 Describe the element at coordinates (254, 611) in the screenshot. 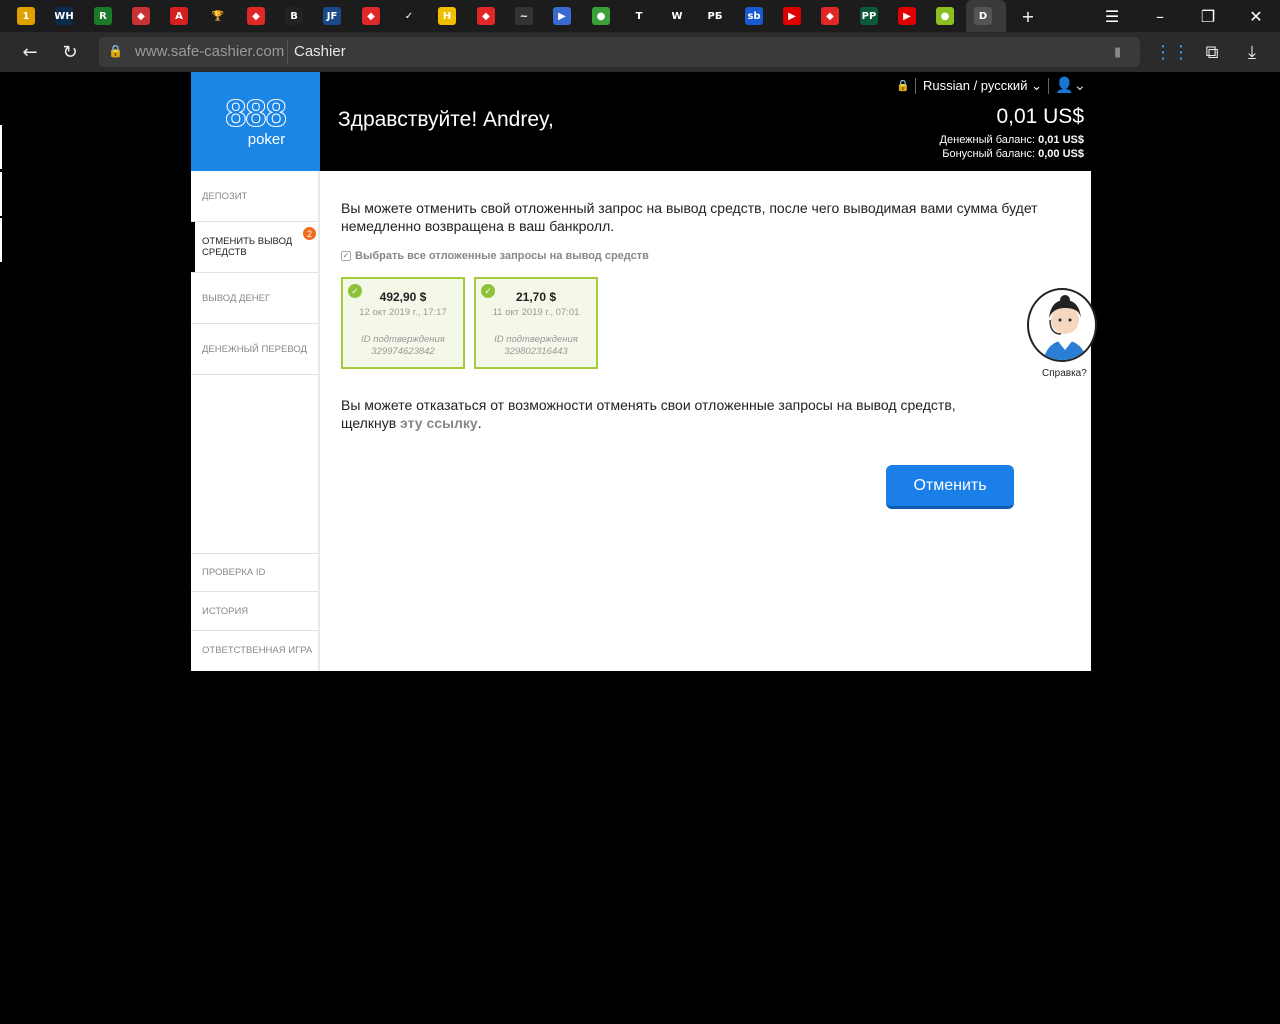

I see `sidebar-item-history: ИСТОРИЯ` at that location.